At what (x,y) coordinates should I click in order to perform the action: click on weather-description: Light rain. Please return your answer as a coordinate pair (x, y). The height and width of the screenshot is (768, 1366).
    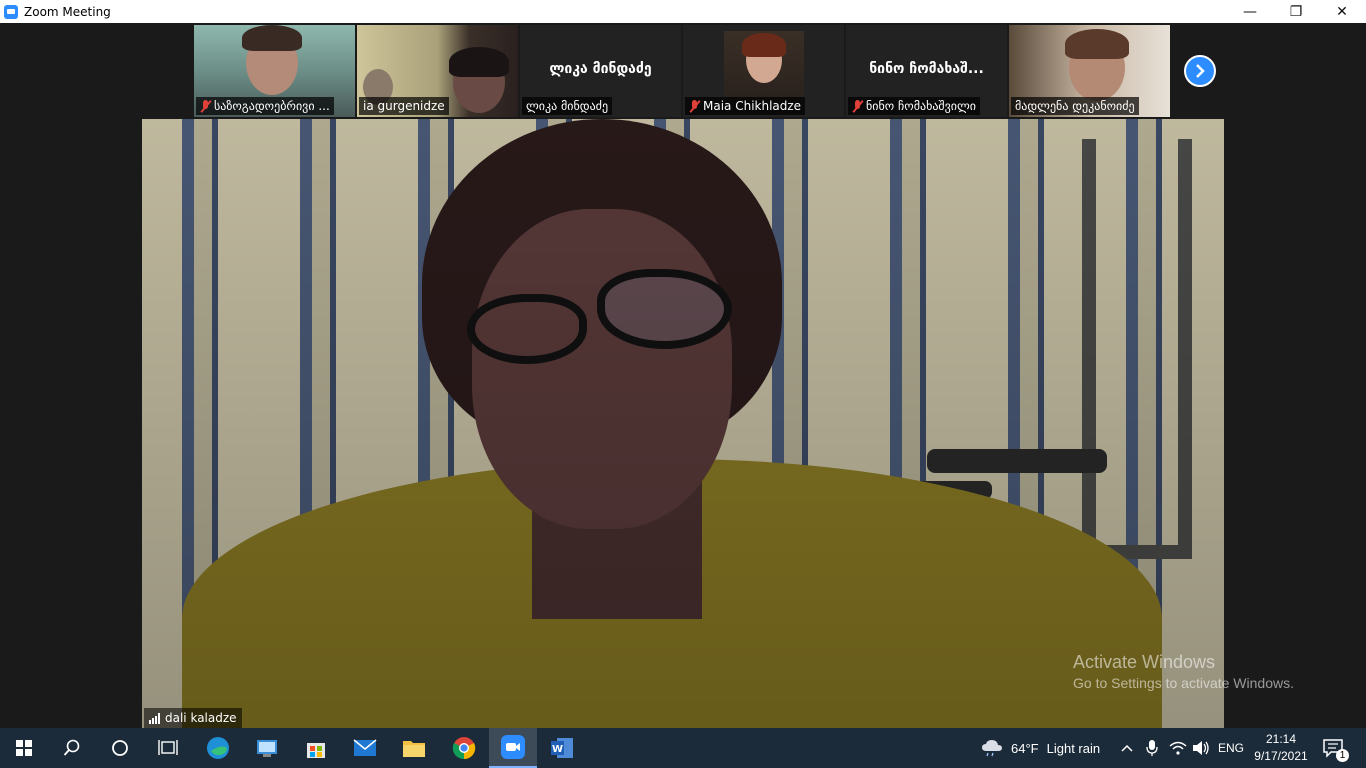
    Looking at the image, I should click on (1073, 748).